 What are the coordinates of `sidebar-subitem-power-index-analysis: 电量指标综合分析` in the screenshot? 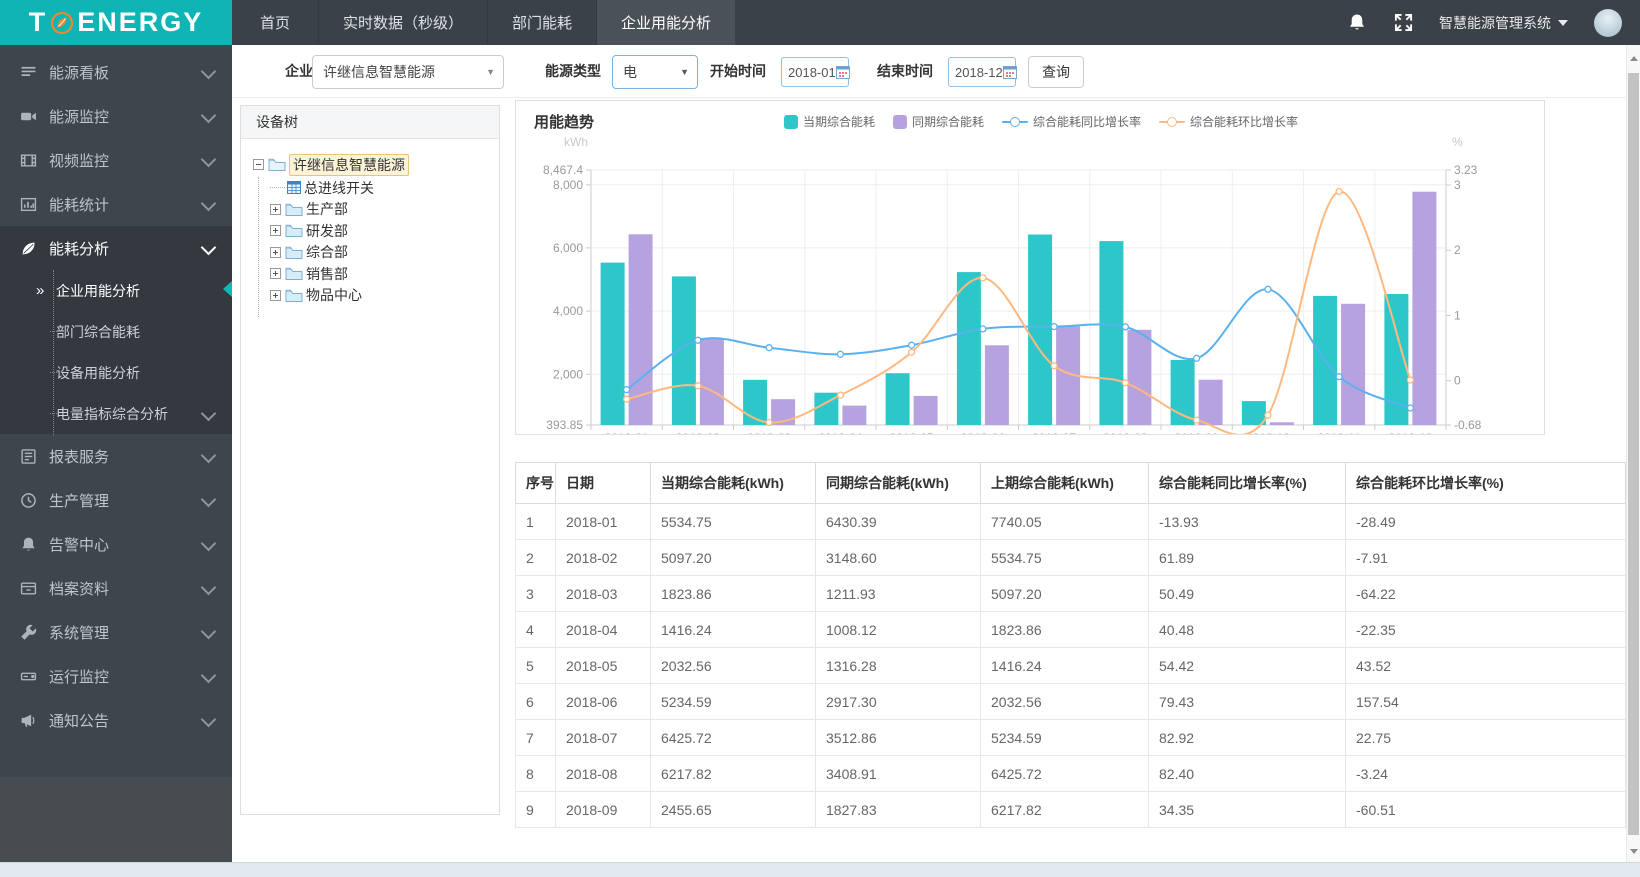 It's located at (116, 413).